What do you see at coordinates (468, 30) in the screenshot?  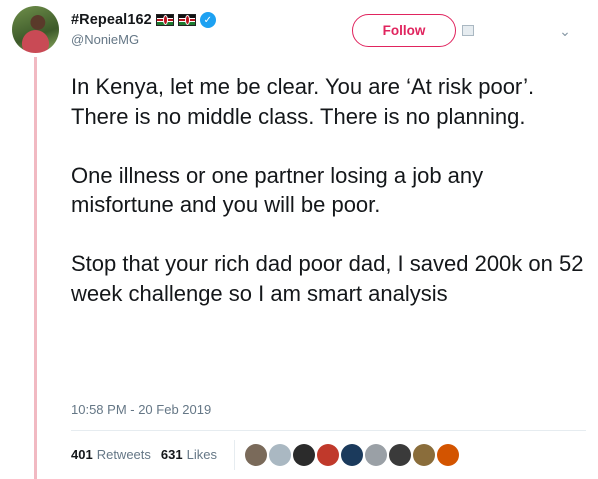 I see `card-icon` at bounding box center [468, 30].